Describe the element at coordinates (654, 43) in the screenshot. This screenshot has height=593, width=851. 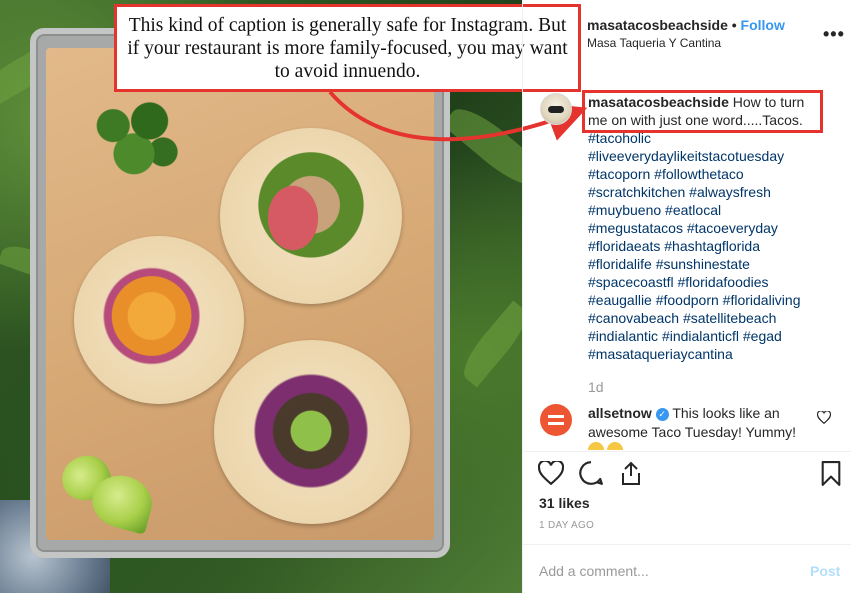
I see `location-link: Masa Taqueria Y Cantina` at that location.